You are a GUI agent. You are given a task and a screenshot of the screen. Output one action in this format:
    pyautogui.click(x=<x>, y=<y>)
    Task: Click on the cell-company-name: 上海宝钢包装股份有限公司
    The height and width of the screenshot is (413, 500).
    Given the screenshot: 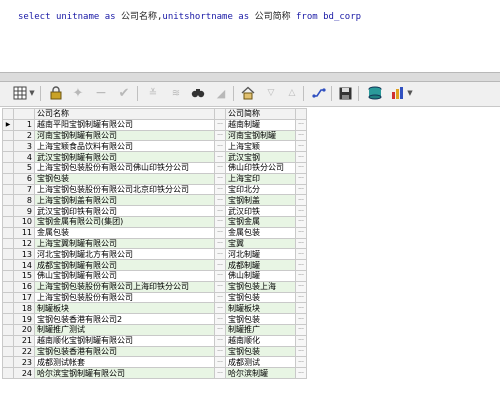 What is the action you would take?
    pyautogui.click(x=124, y=297)
    